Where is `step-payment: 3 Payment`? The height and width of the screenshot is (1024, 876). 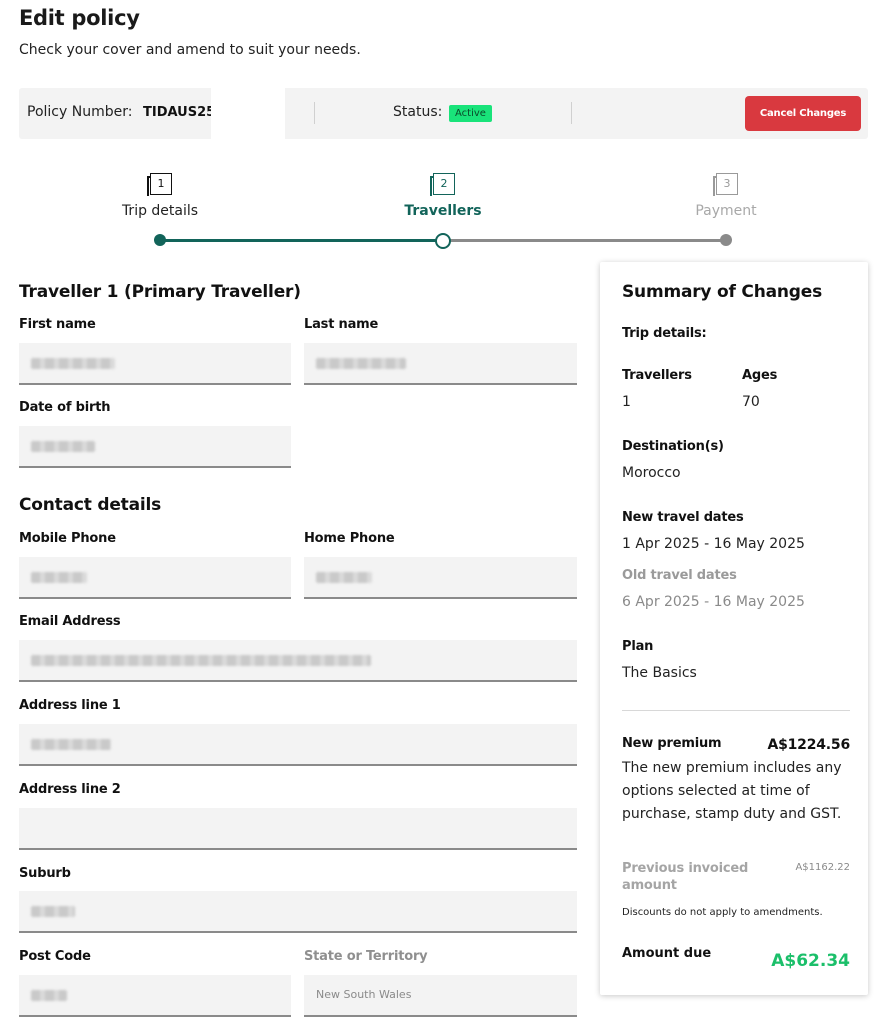
step-payment: 3 Payment is located at coordinates (726, 195).